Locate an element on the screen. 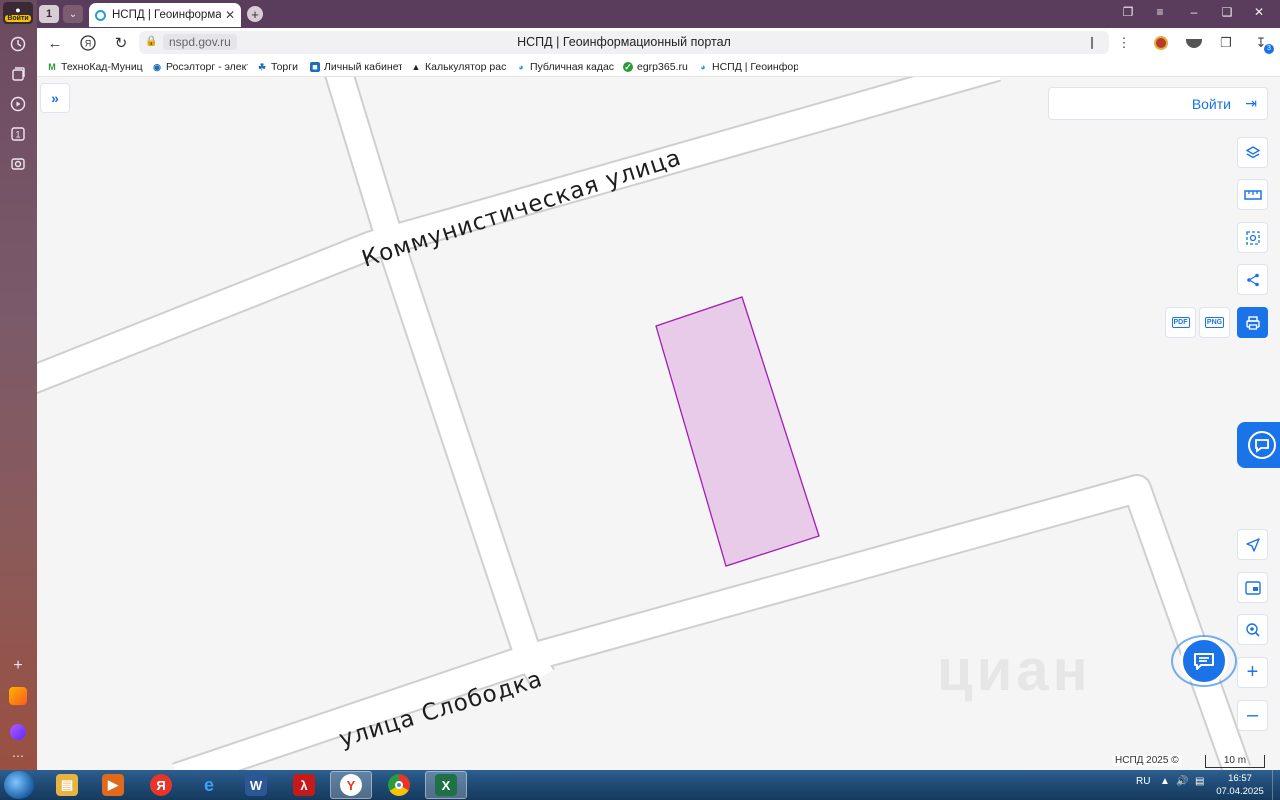 This screenshot has width=1280, height=800. bookmark-item: ◕ Публичная кадас is located at coordinates (565, 67).